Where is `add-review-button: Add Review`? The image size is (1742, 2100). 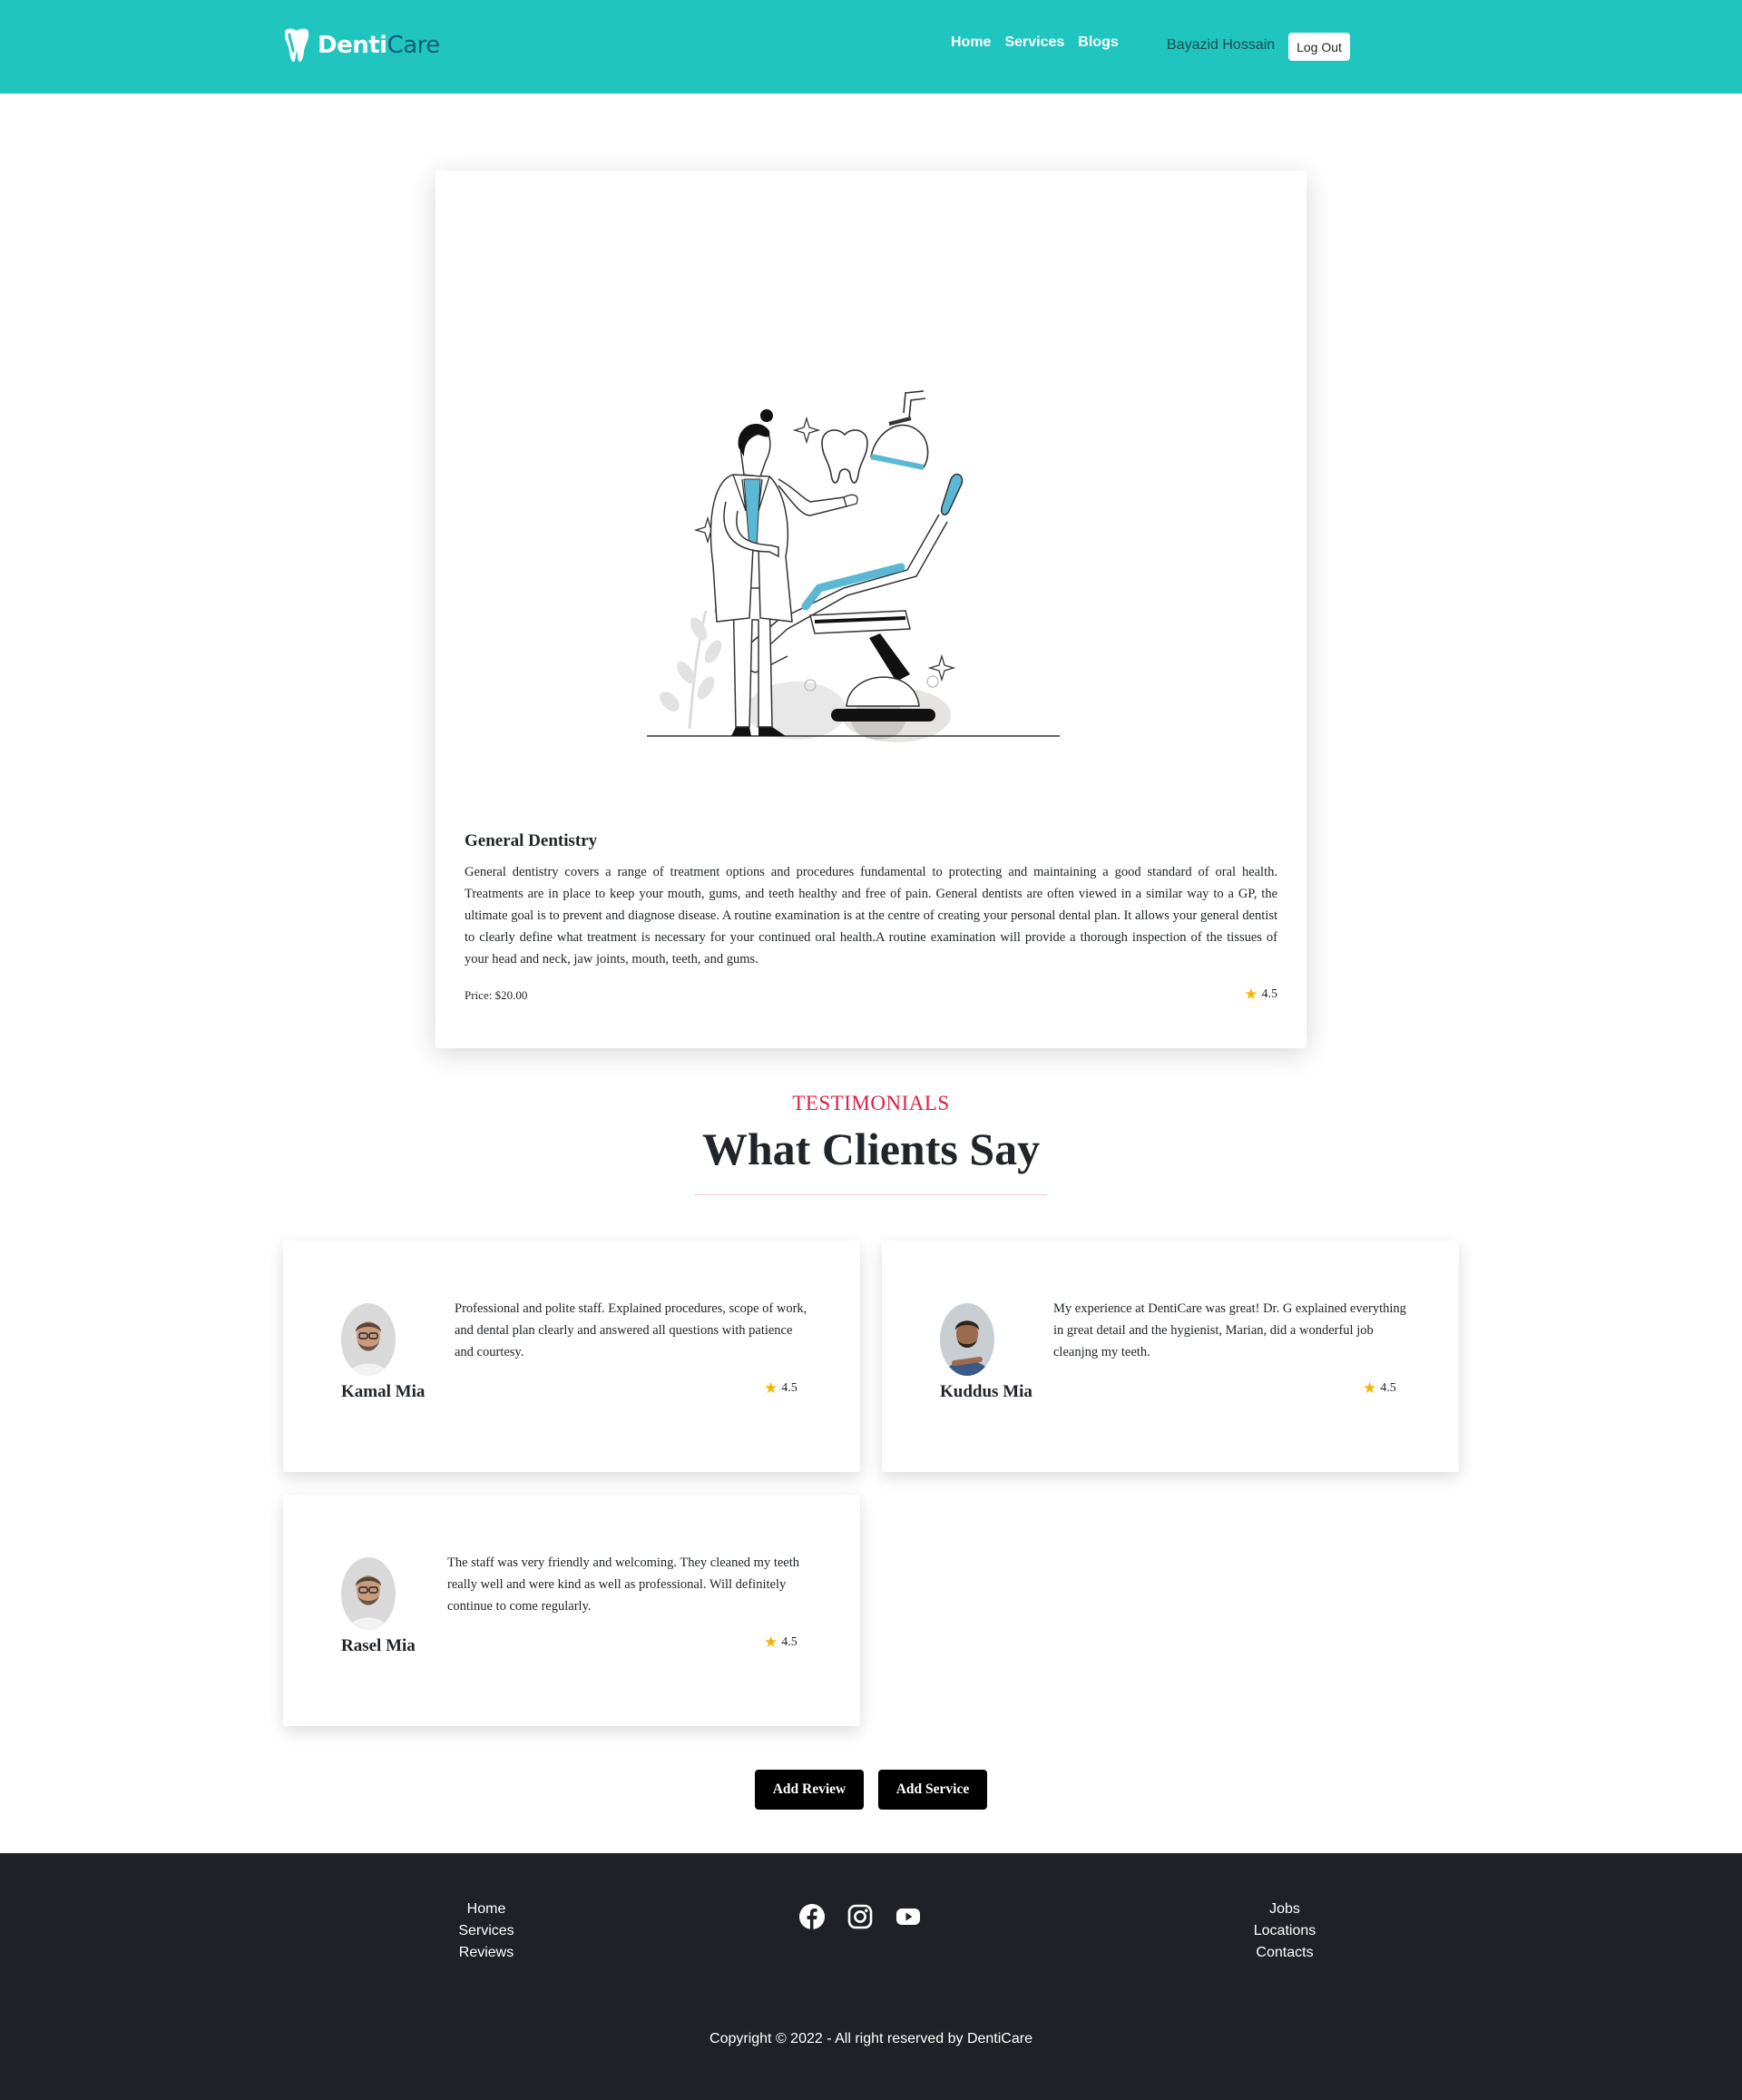
add-review-button: Add Review is located at coordinates (809, 1790).